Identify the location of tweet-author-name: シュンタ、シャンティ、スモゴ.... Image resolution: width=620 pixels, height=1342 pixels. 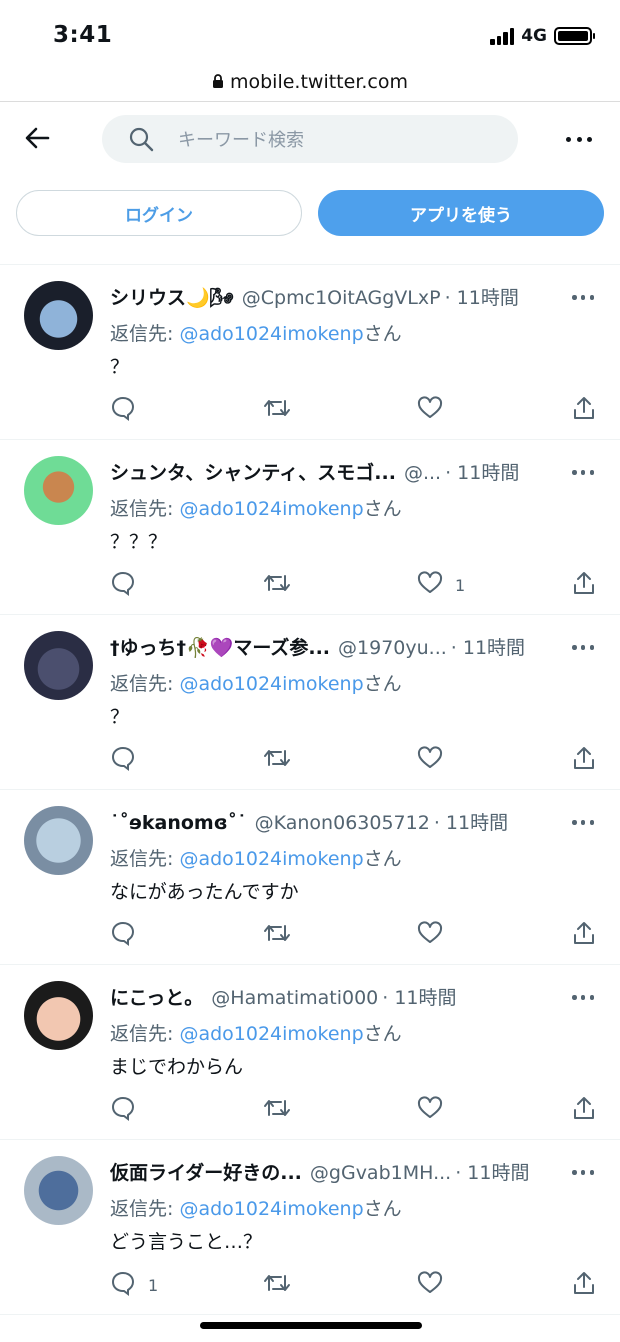
(253, 471).